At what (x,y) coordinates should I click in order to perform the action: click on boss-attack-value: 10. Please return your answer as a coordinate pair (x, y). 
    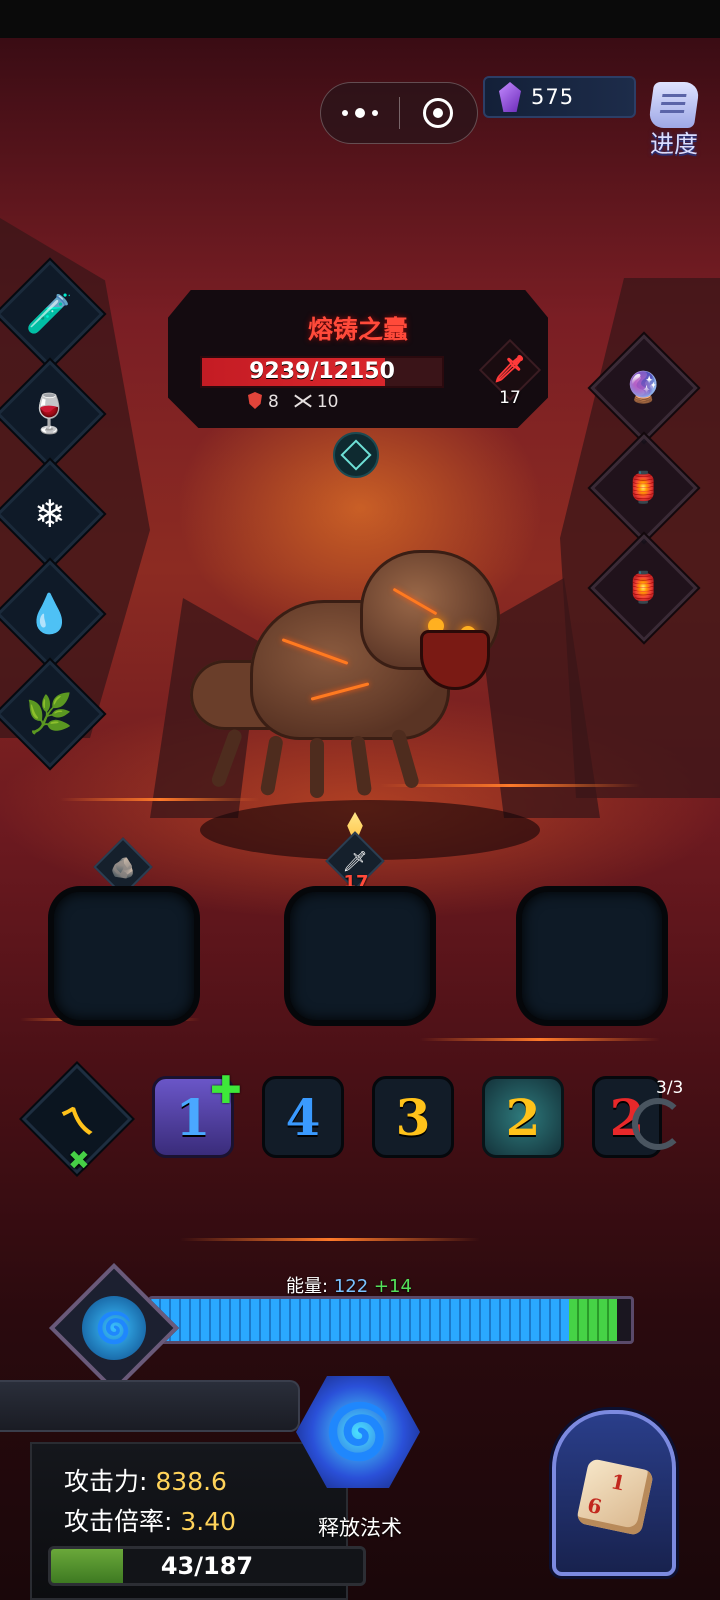
    Looking at the image, I should click on (327, 402).